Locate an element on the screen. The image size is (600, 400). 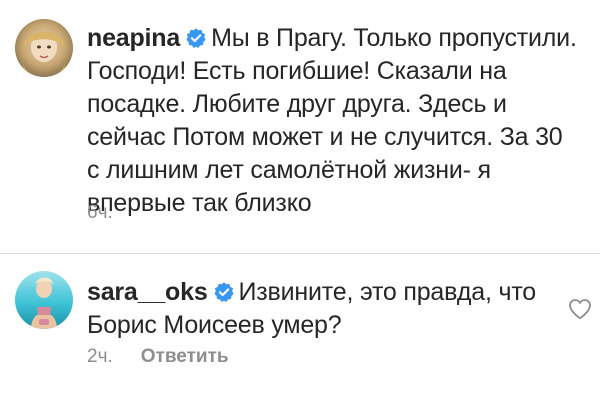
divider is located at coordinates (300, 253).